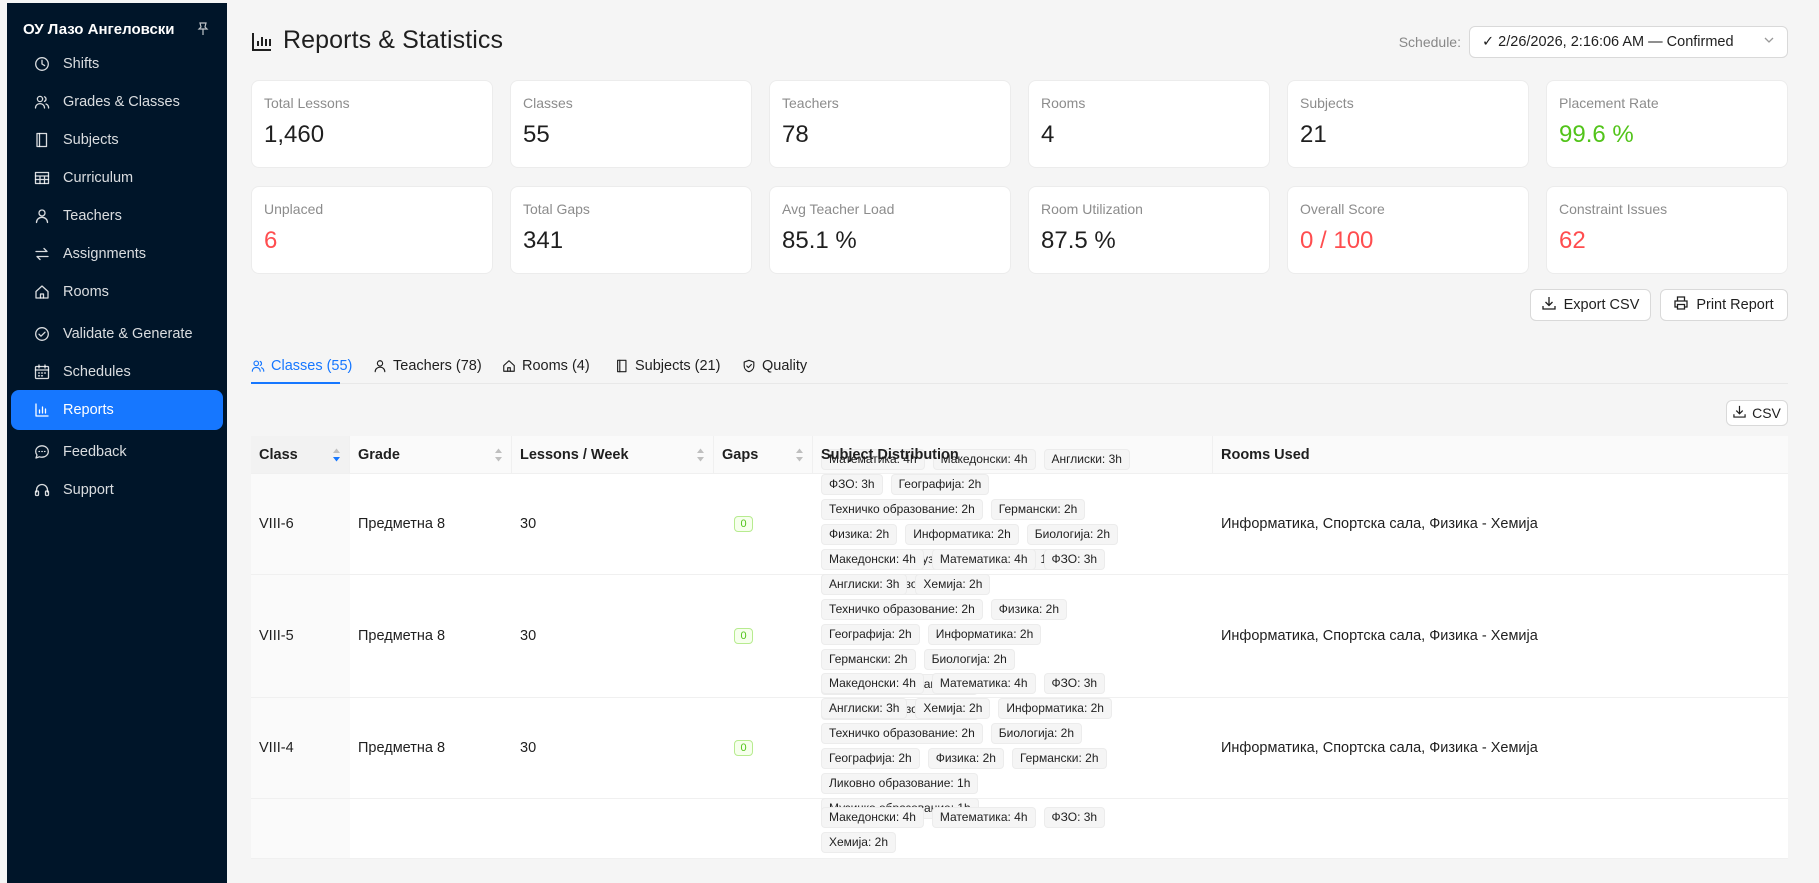  What do you see at coordinates (301, 366) in the screenshot?
I see `tab-classes: Classes (55)` at bounding box center [301, 366].